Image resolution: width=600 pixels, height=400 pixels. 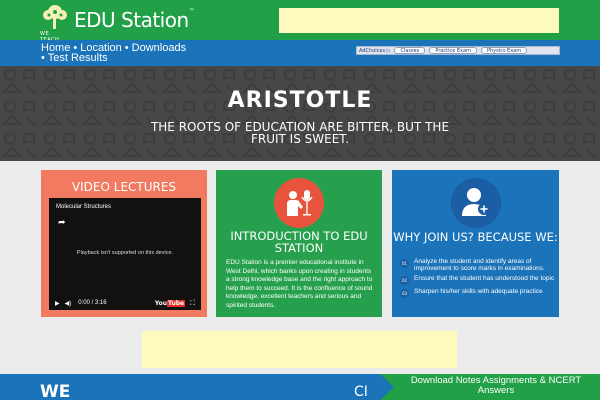 I want to click on content-ad-slot, so click(x=299, y=349).